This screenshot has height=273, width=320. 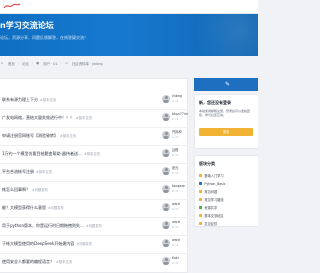 I want to click on thread-author: 吕程, so click(x=180, y=150).